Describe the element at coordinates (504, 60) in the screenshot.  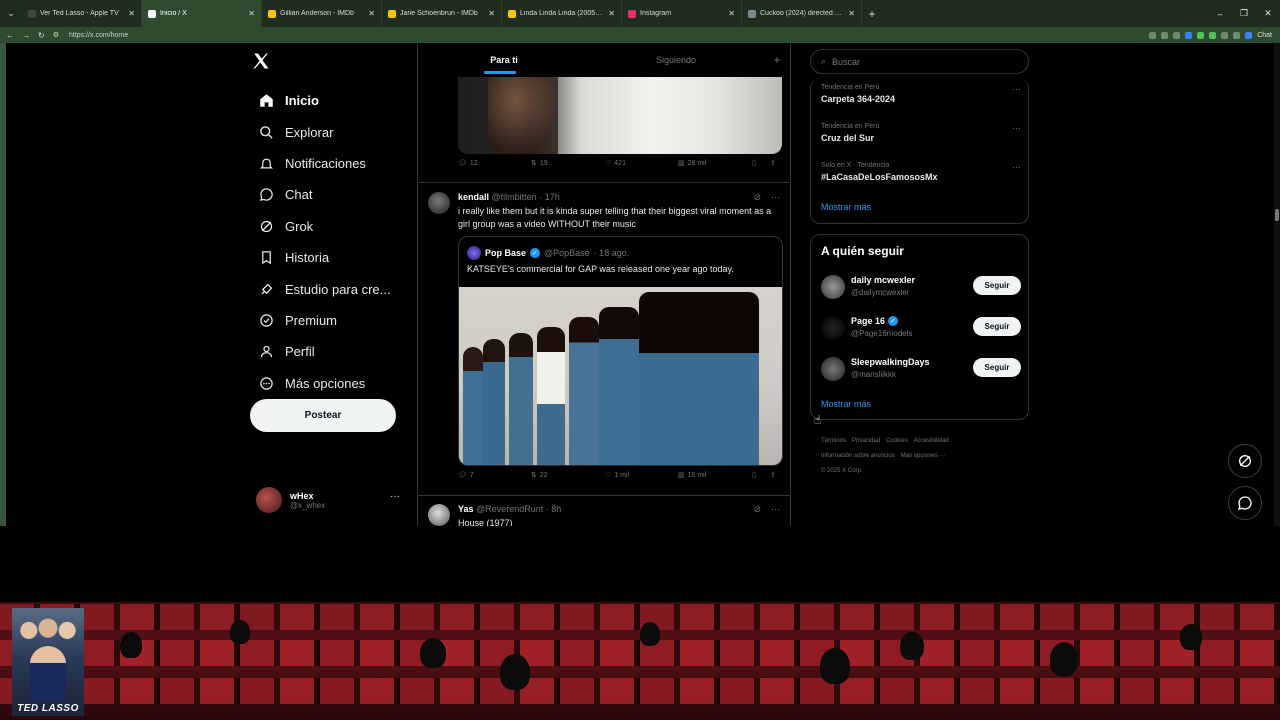
I see `tab-for-you: Para ti` at that location.